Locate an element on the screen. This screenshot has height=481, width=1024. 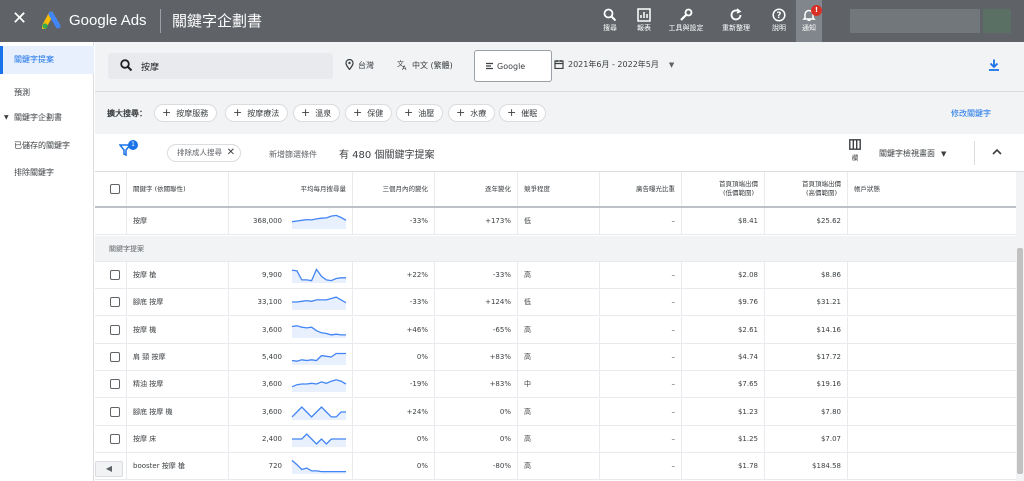
bid-low-cell: $9.76 is located at coordinates (723, 302).